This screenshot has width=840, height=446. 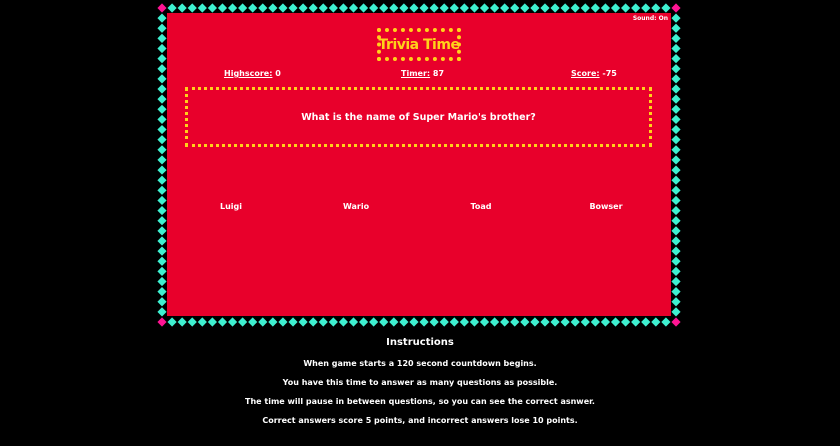 I want to click on timer-label: Timer:, so click(x=416, y=73).